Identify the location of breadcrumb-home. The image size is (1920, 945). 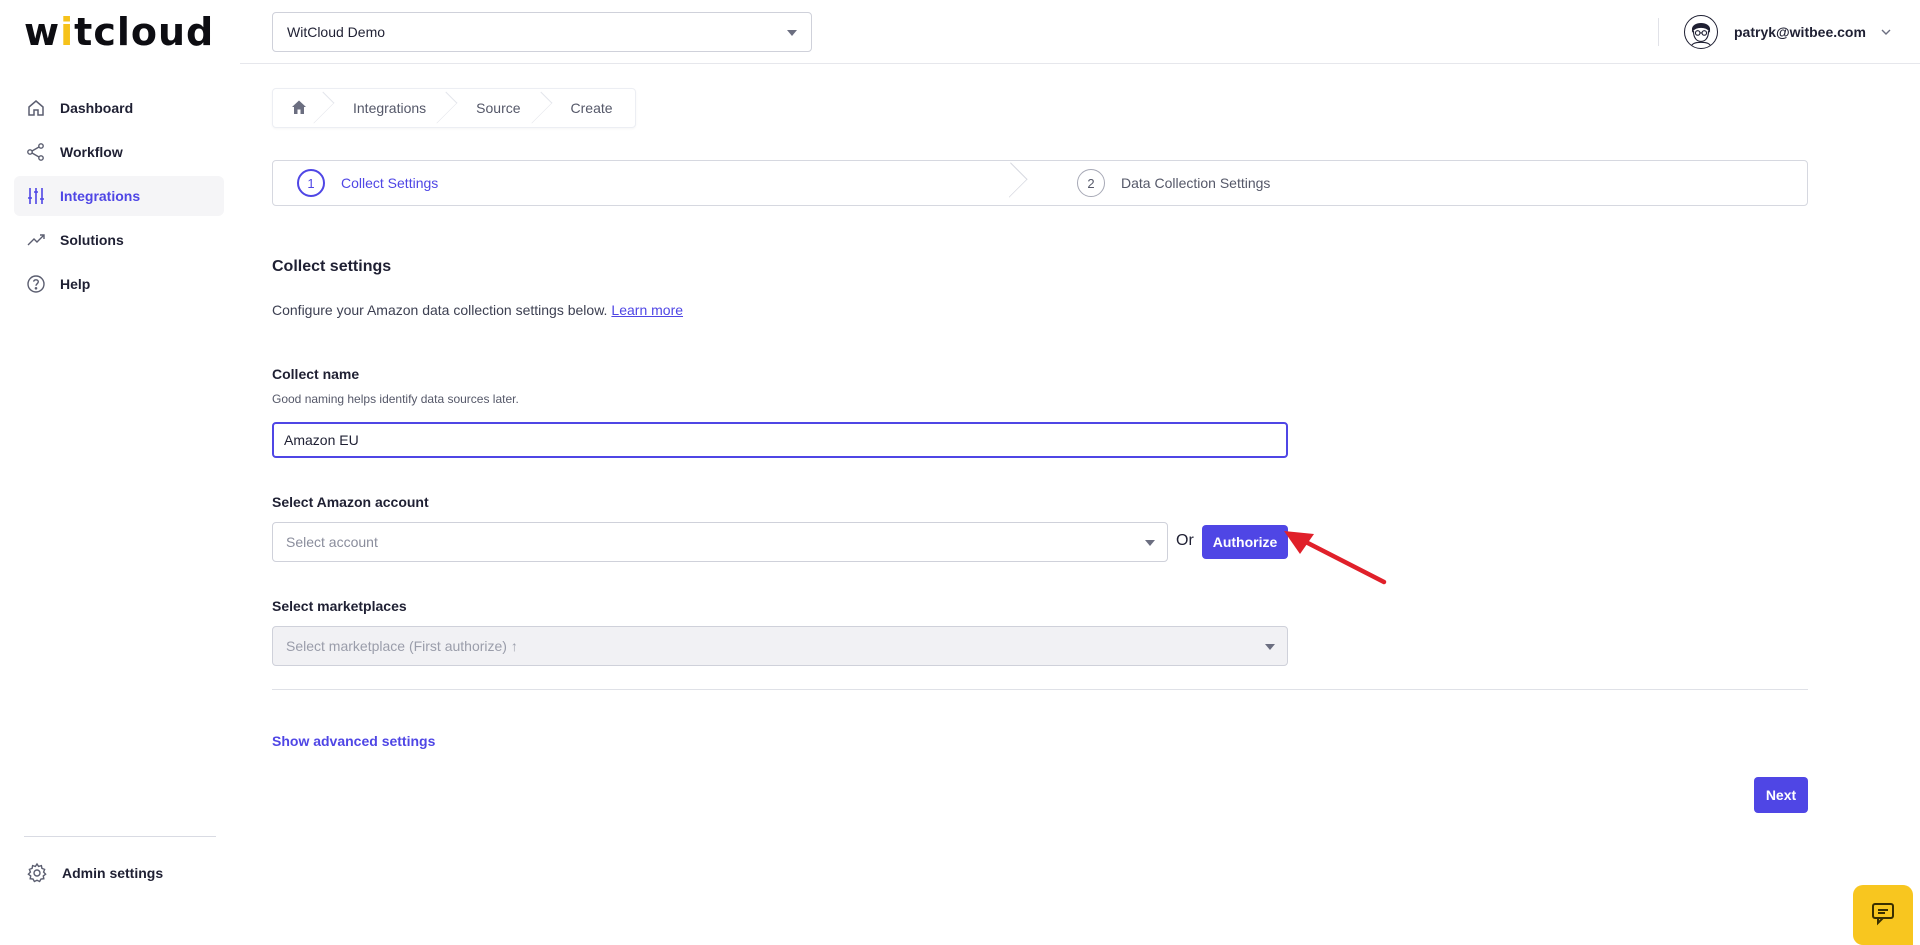
(299, 108).